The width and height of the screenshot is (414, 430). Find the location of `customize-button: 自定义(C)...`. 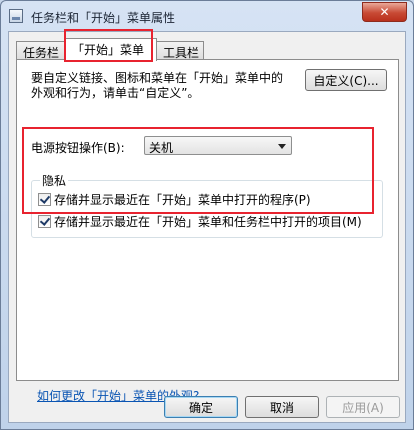

customize-button: 自定义(C)... is located at coordinates (346, 80).